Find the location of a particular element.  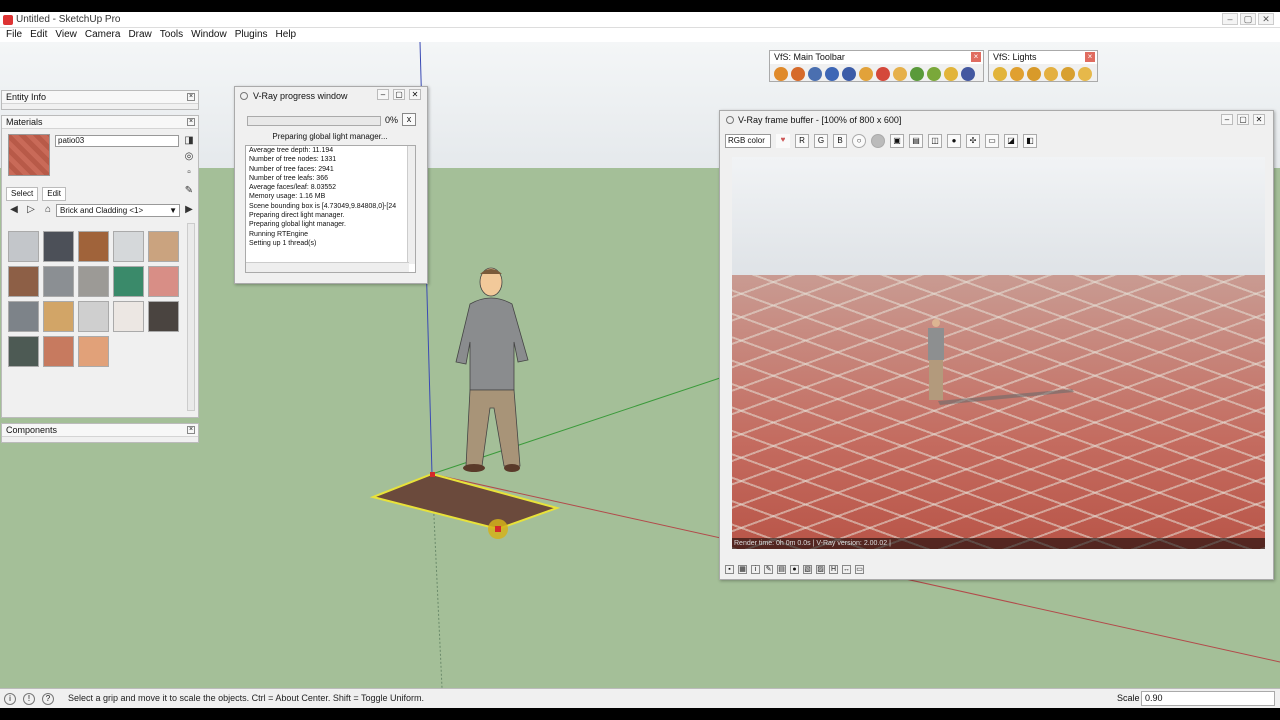

tab-edit: Edit is located at coordinates (54, 194).